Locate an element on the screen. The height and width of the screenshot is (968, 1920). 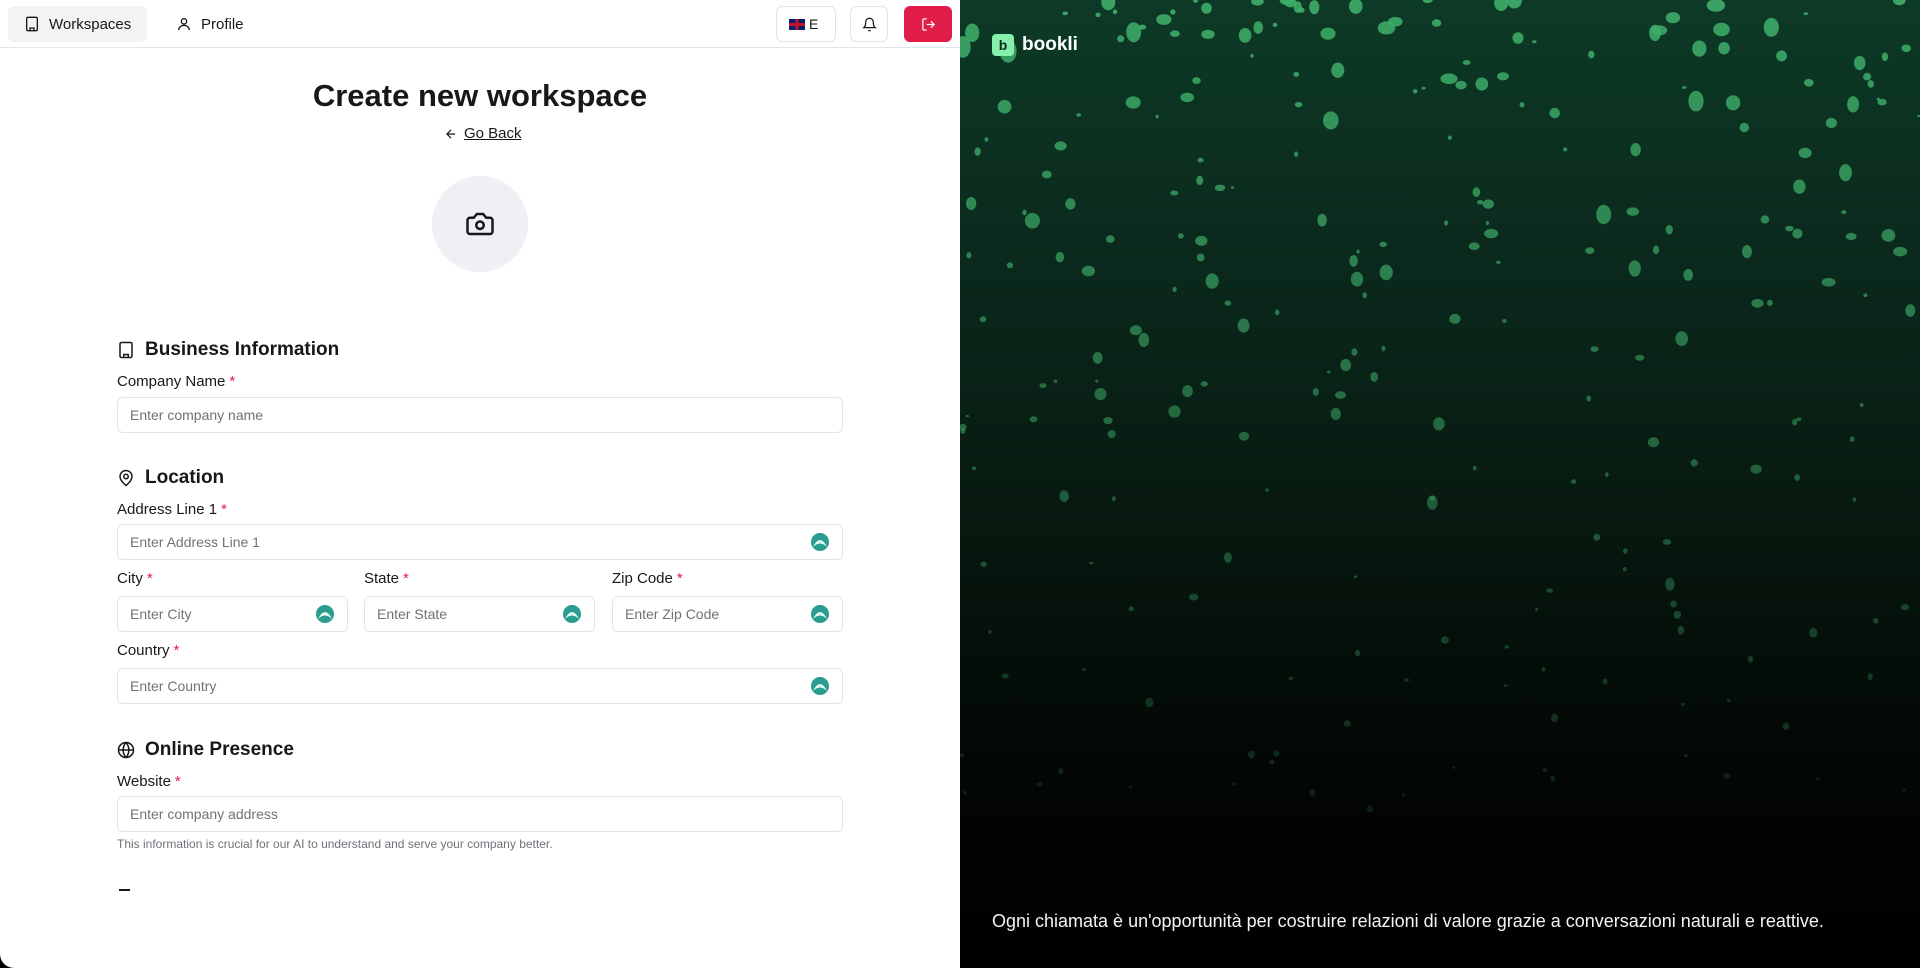
state-input: Enter State is located at coordinates (479, 614).